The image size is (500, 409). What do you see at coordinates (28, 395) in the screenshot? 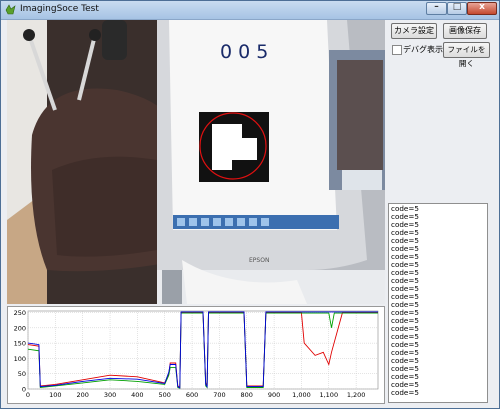
I see `x-tick-label: 0` at bounding box center [28, 395].